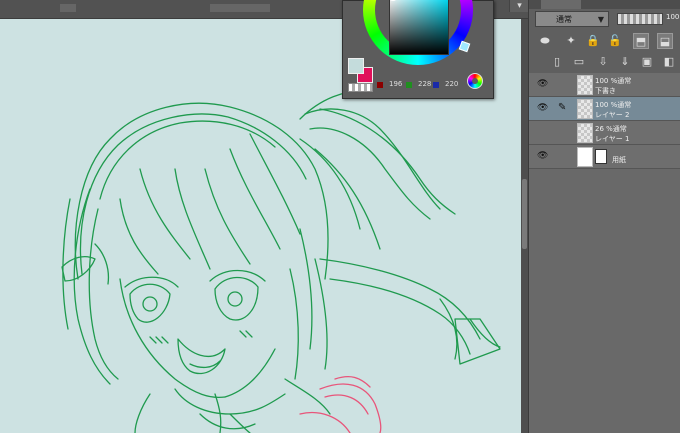 This screenshot has width=680, height=433. Describe the element at coordinates (601, 156) in the screenshot. I see `paper-icon` at that location.